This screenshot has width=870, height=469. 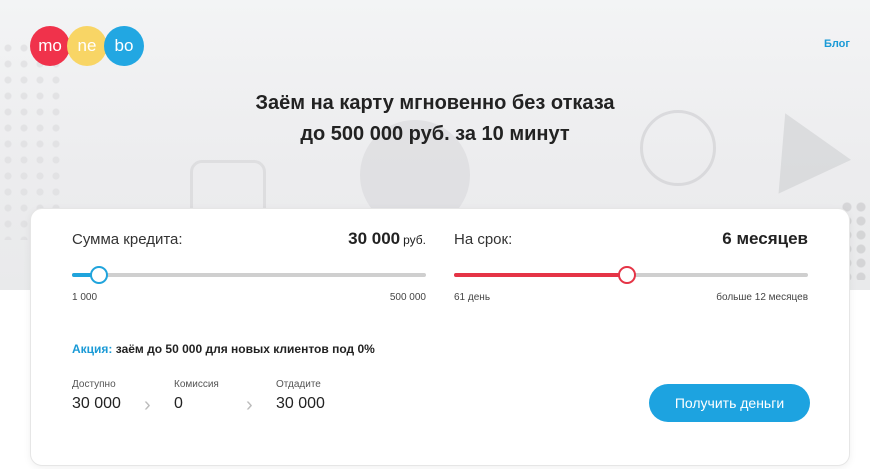 I want to click on summary-available: Доступно 30 000, so click(x=108, y=396).